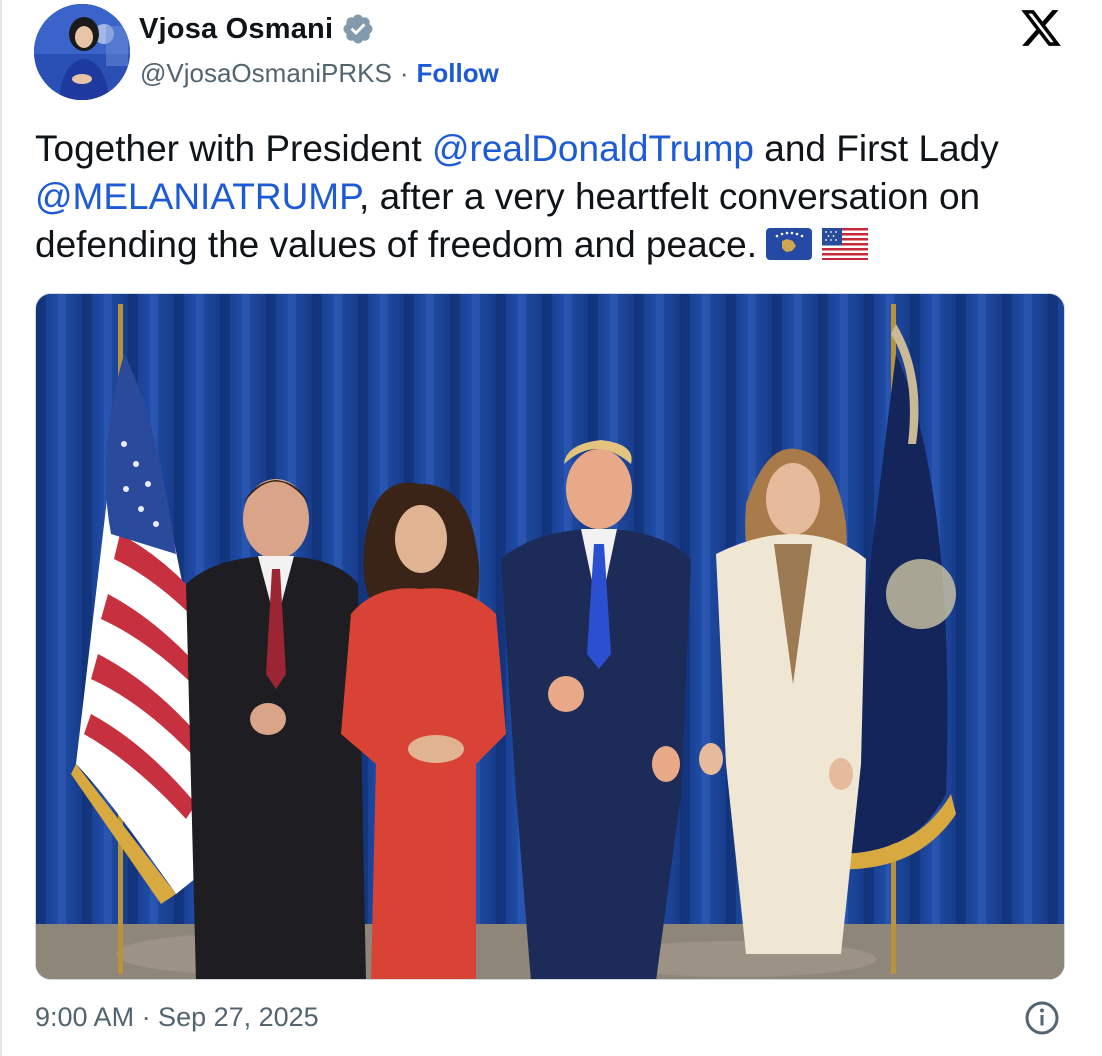 This screenshot has width=1102, height=1056. I want to click on tweet-text-part1: Together with President, so click(233, 148).